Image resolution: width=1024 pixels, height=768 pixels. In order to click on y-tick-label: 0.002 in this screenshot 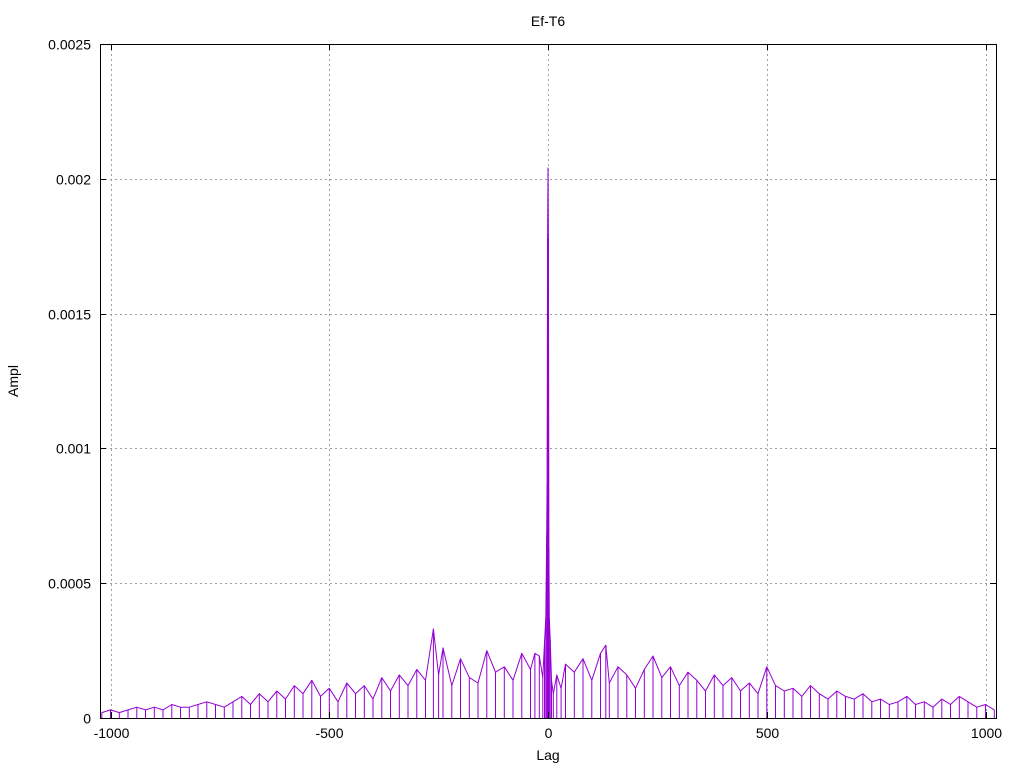, I will do `click(73, 180)`.